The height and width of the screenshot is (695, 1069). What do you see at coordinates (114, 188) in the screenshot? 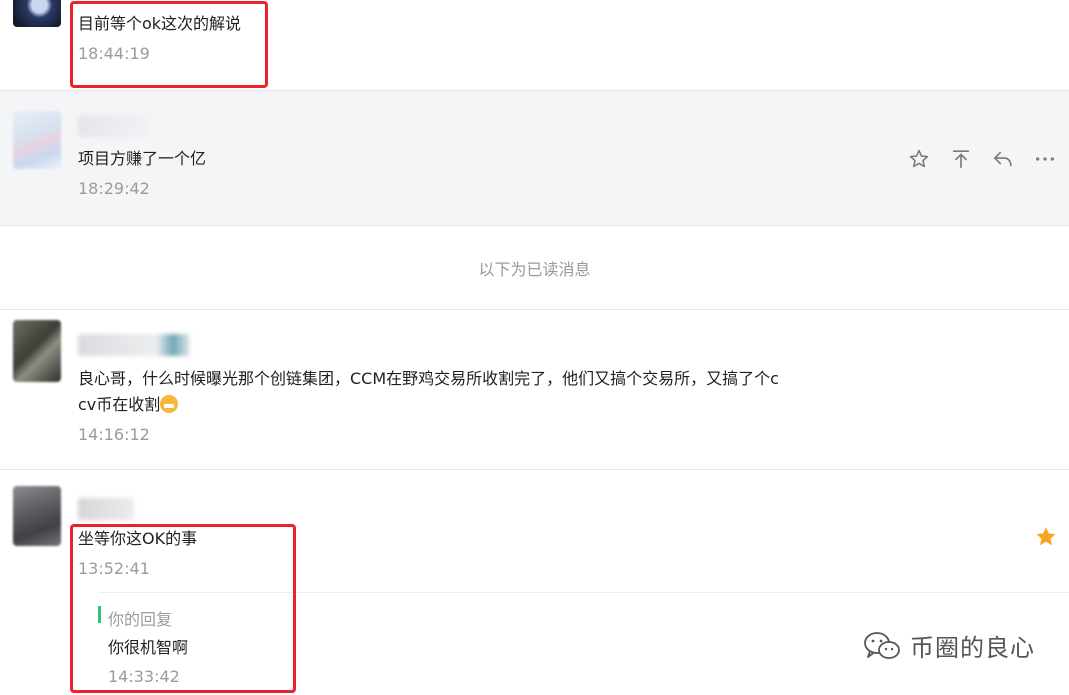
I see `message-time: 18:29:42` at bounding box center [114, 188].